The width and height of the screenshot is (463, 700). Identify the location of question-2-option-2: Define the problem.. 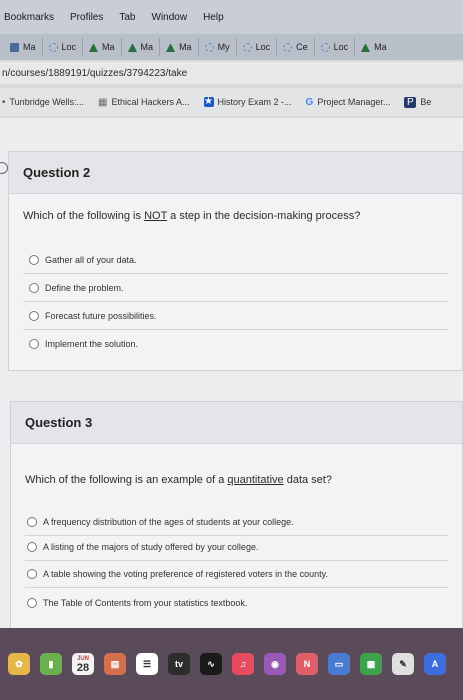
(229, 288).